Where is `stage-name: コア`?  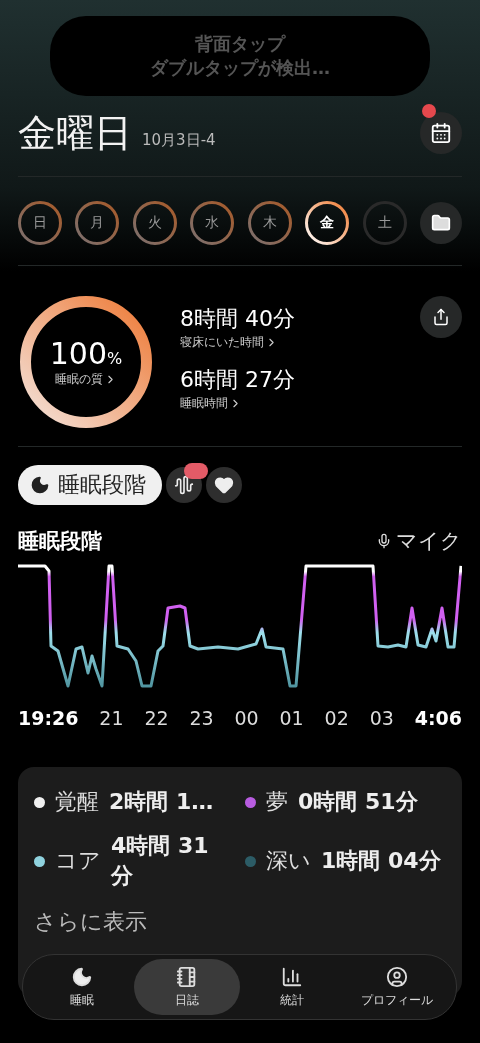
stage-name: コア is located at coordinates (78, 861).